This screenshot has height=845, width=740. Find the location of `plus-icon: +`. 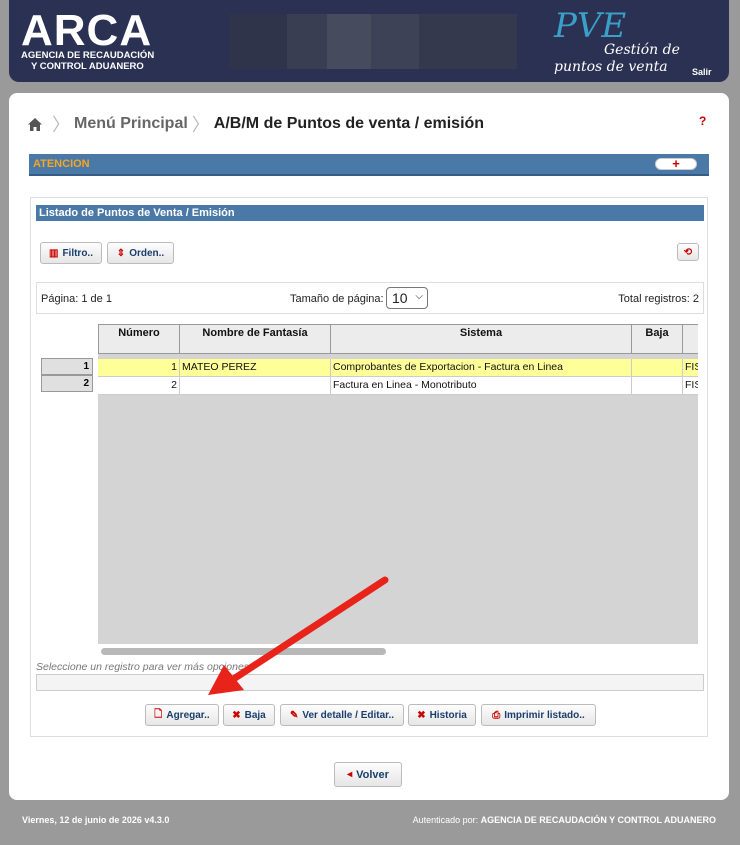

plus-icon: + is located at coordinates (676, 163).